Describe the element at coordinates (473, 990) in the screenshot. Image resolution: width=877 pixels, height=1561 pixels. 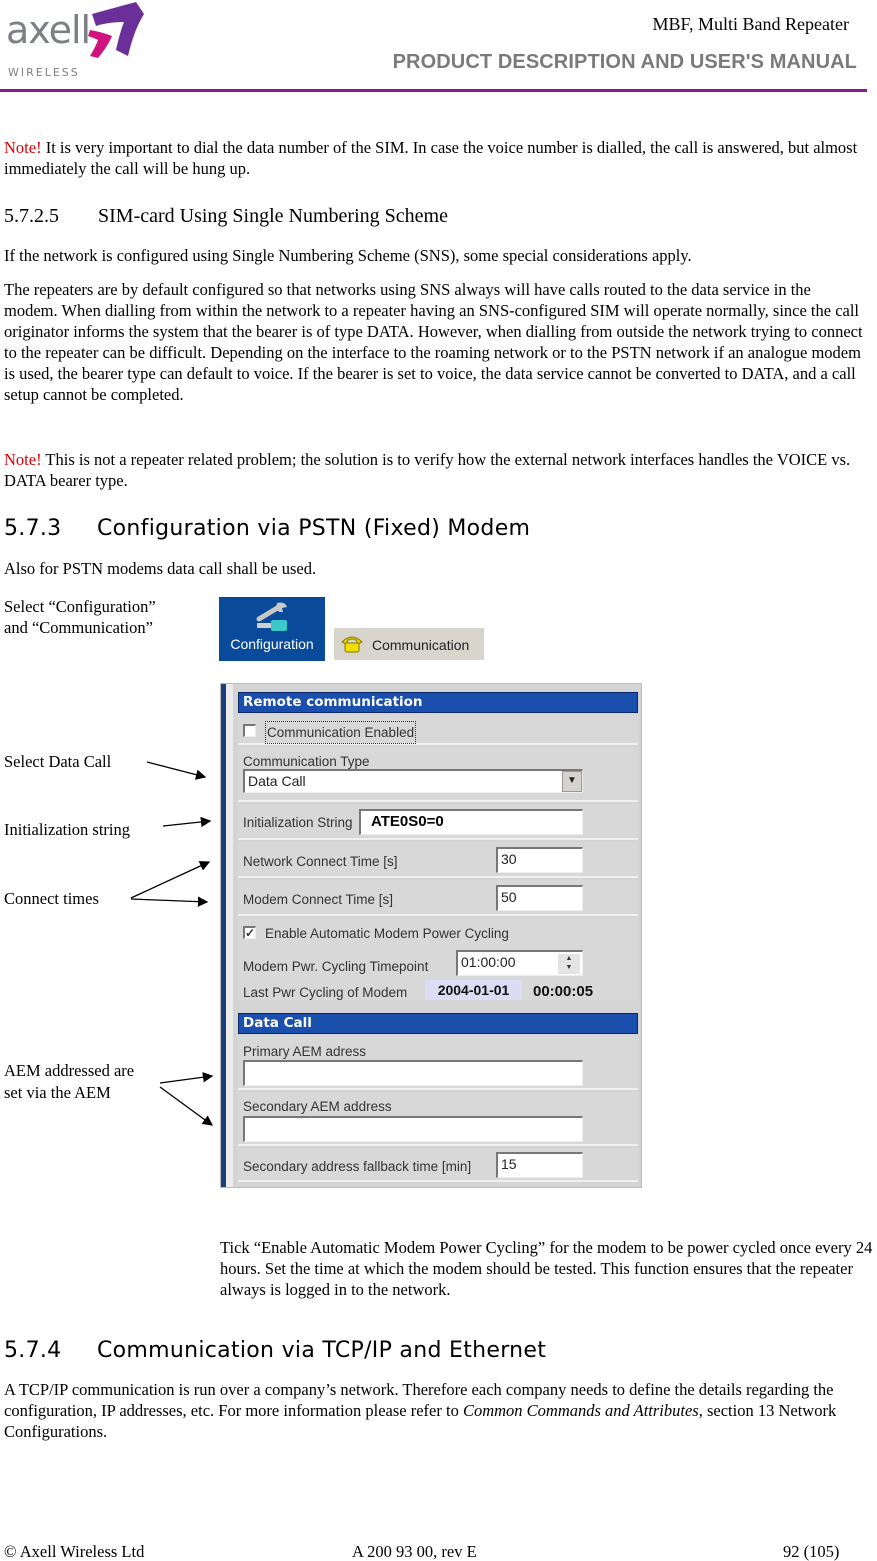
I see `last-cycle-date: 2004-01-01` at that location.